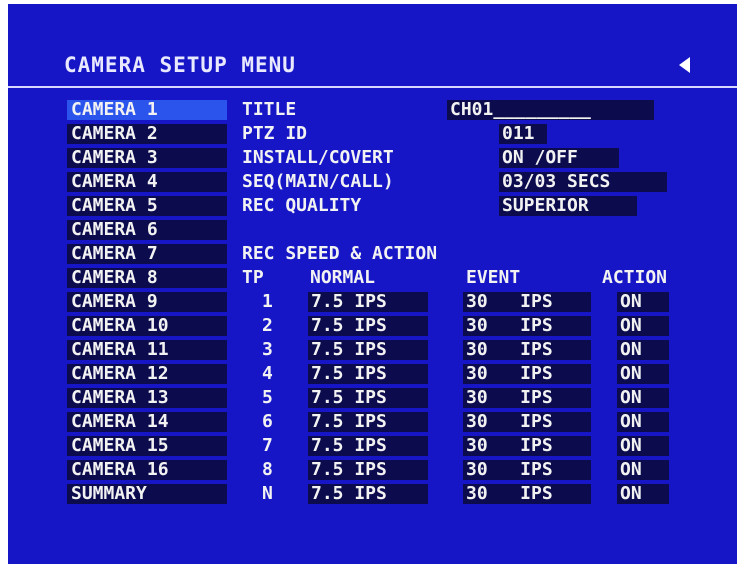  I want to click on camera-item: CAMERA 8, so click(147, 278).